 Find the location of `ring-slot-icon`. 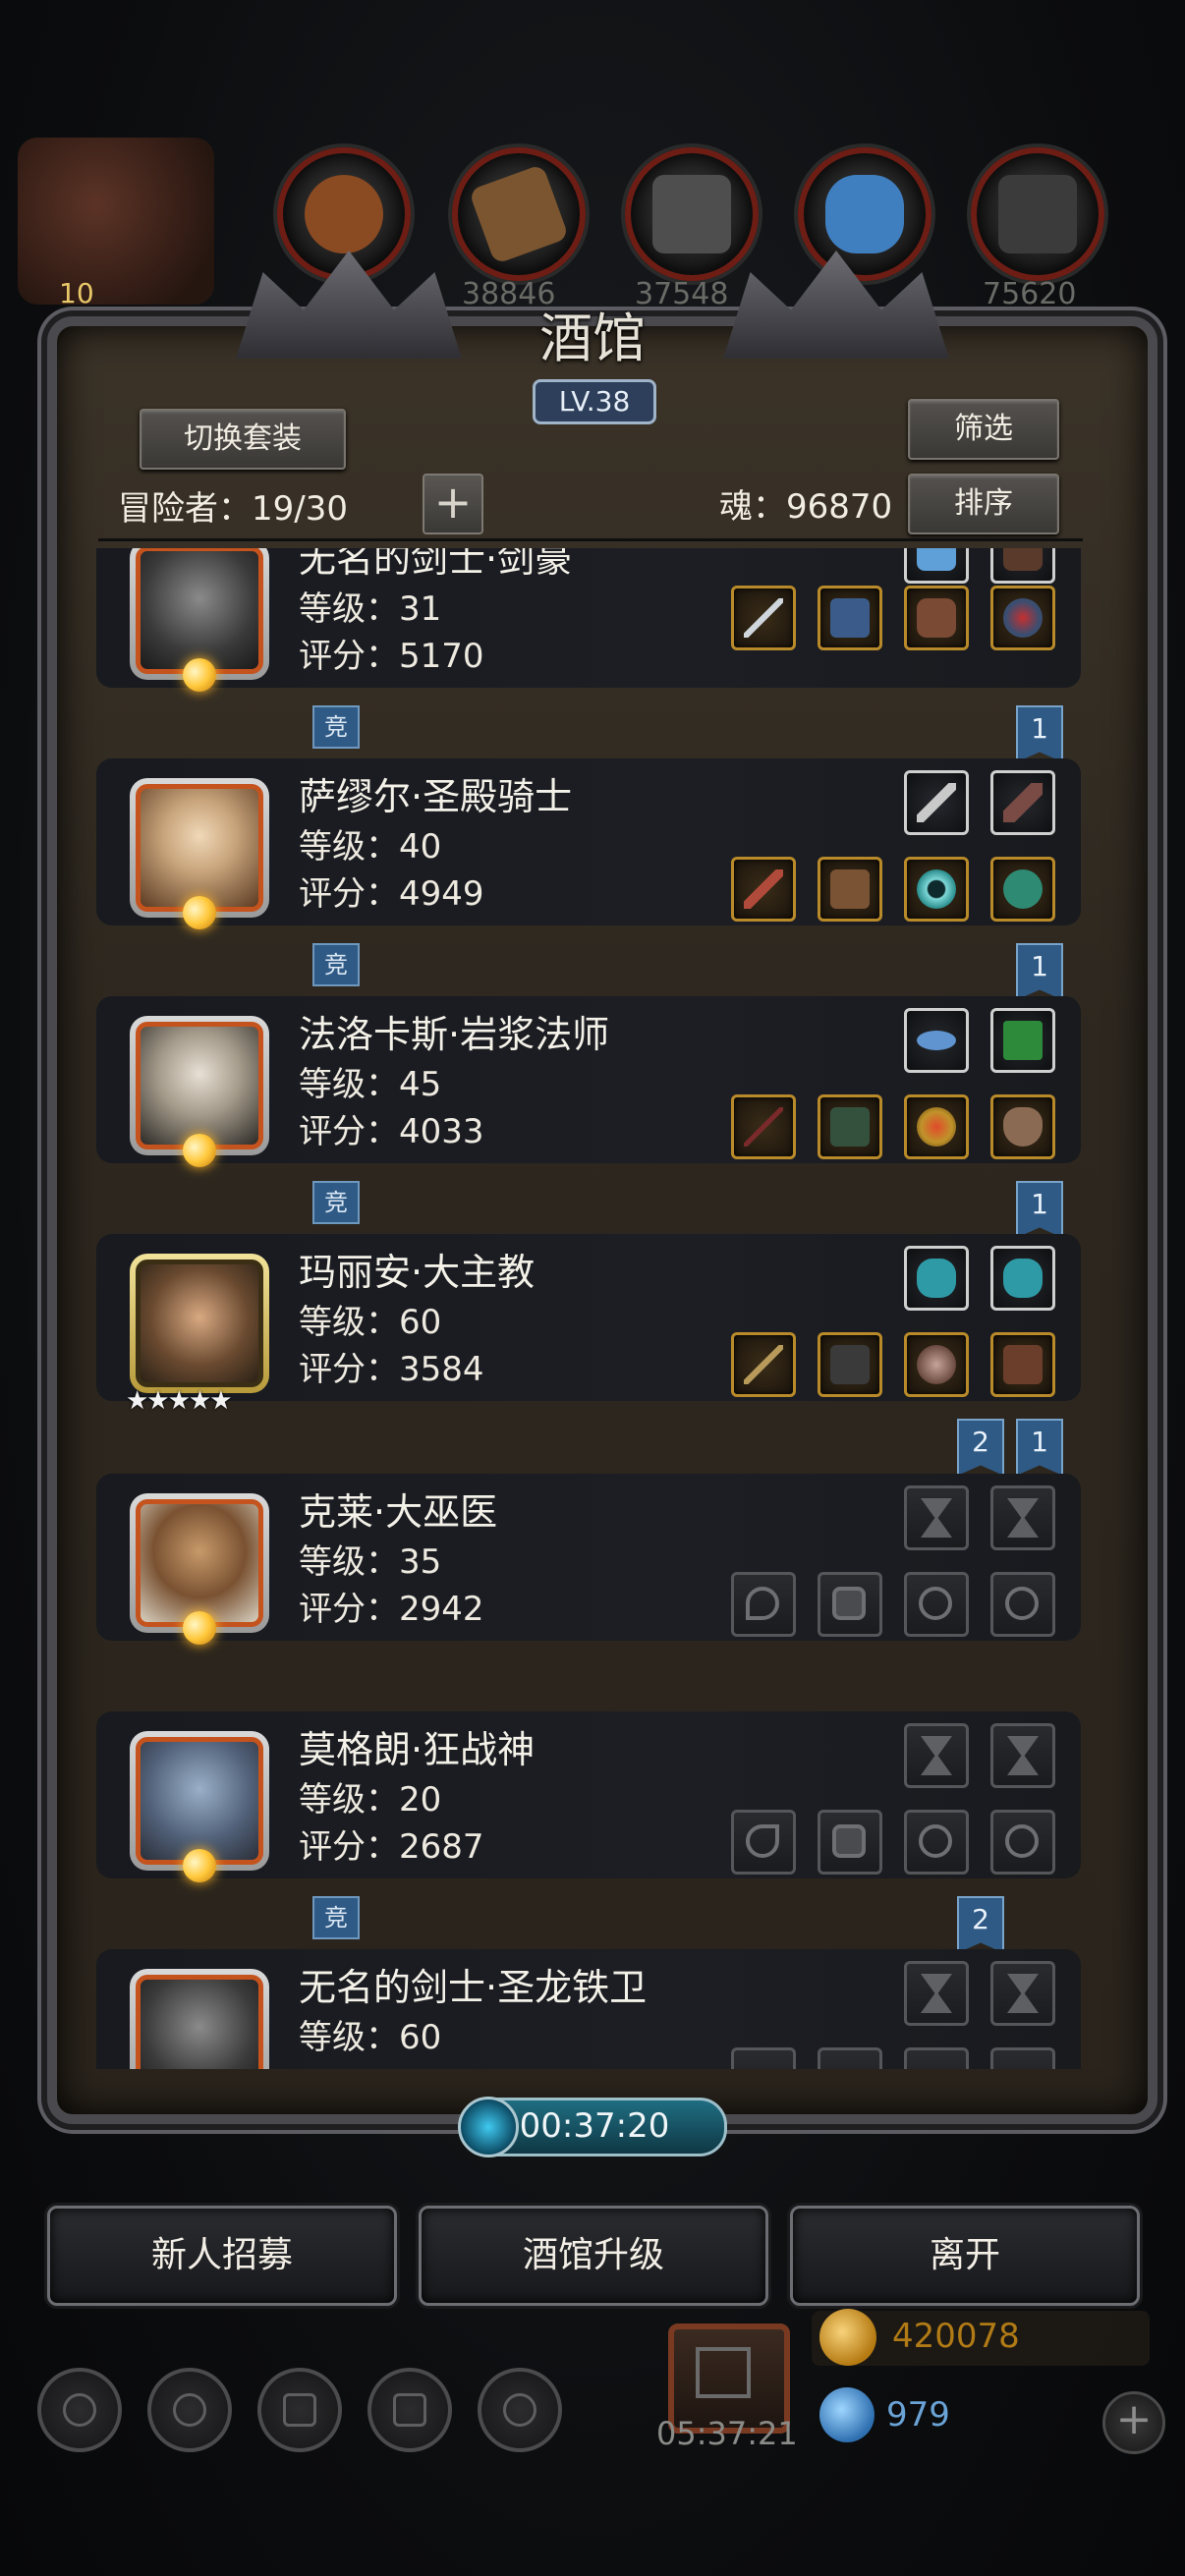

ring-slot-icon is located at coordinates (936, 1603).